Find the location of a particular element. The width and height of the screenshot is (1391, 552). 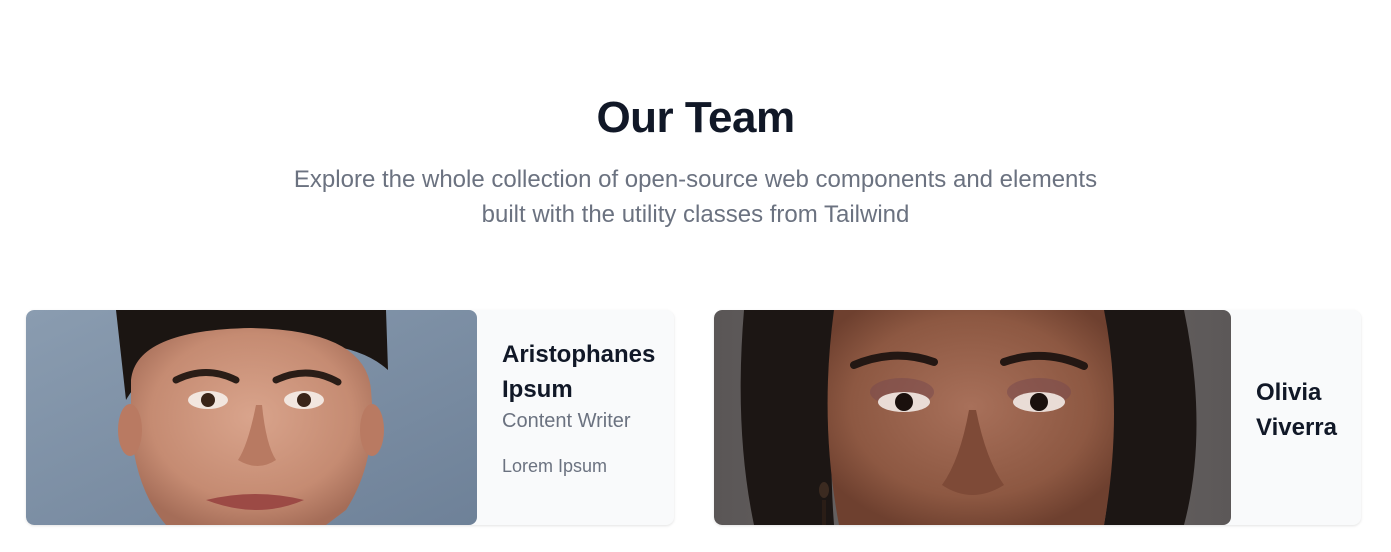

member-info: Olivia Viverra is located at coordinates (1306, 417).